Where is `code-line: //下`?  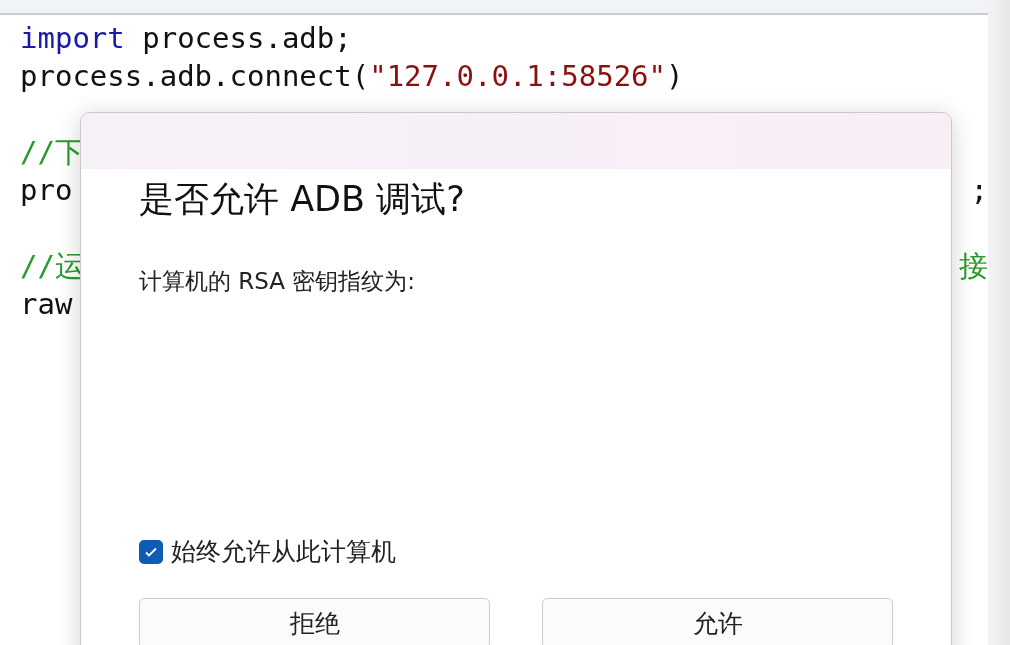 code-line: //下 is located at coordinates (52, 152).